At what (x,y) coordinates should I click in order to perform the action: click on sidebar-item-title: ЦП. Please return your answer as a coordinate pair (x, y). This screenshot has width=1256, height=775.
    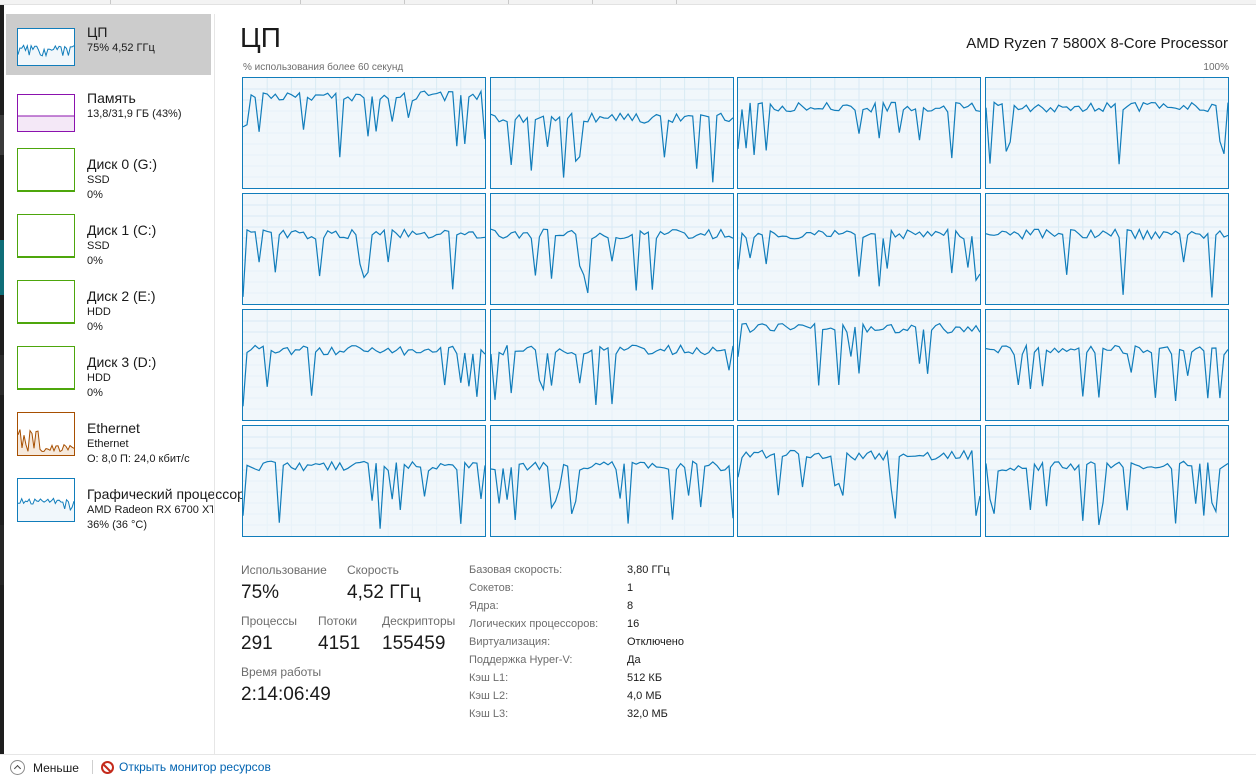
    Looking at the image, I should click on (97, 32).